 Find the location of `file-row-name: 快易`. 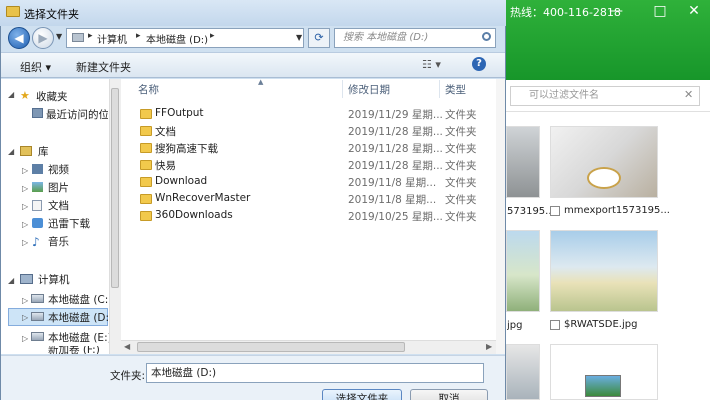

file-row-name: 快易 is located at coordinates (165, 165).